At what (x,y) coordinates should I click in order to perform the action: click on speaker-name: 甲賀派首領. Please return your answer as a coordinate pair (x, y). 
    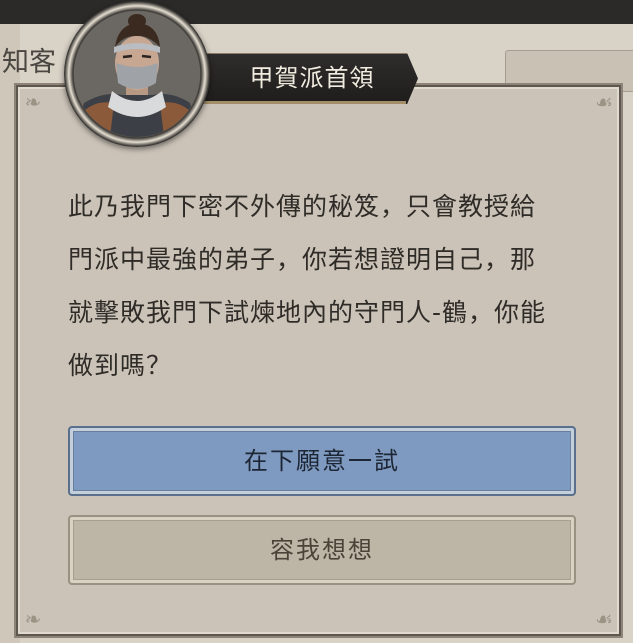
    Looking at the image, I should click on (312, 78).